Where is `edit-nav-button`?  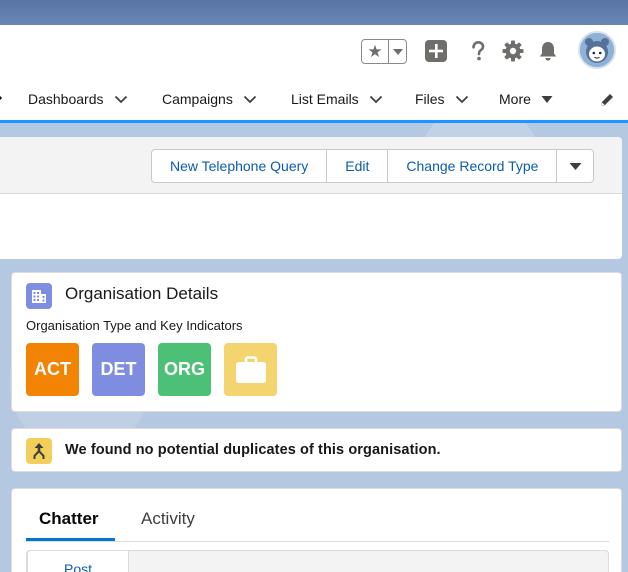
edit-nav-button is located at coordinates (607, 102).